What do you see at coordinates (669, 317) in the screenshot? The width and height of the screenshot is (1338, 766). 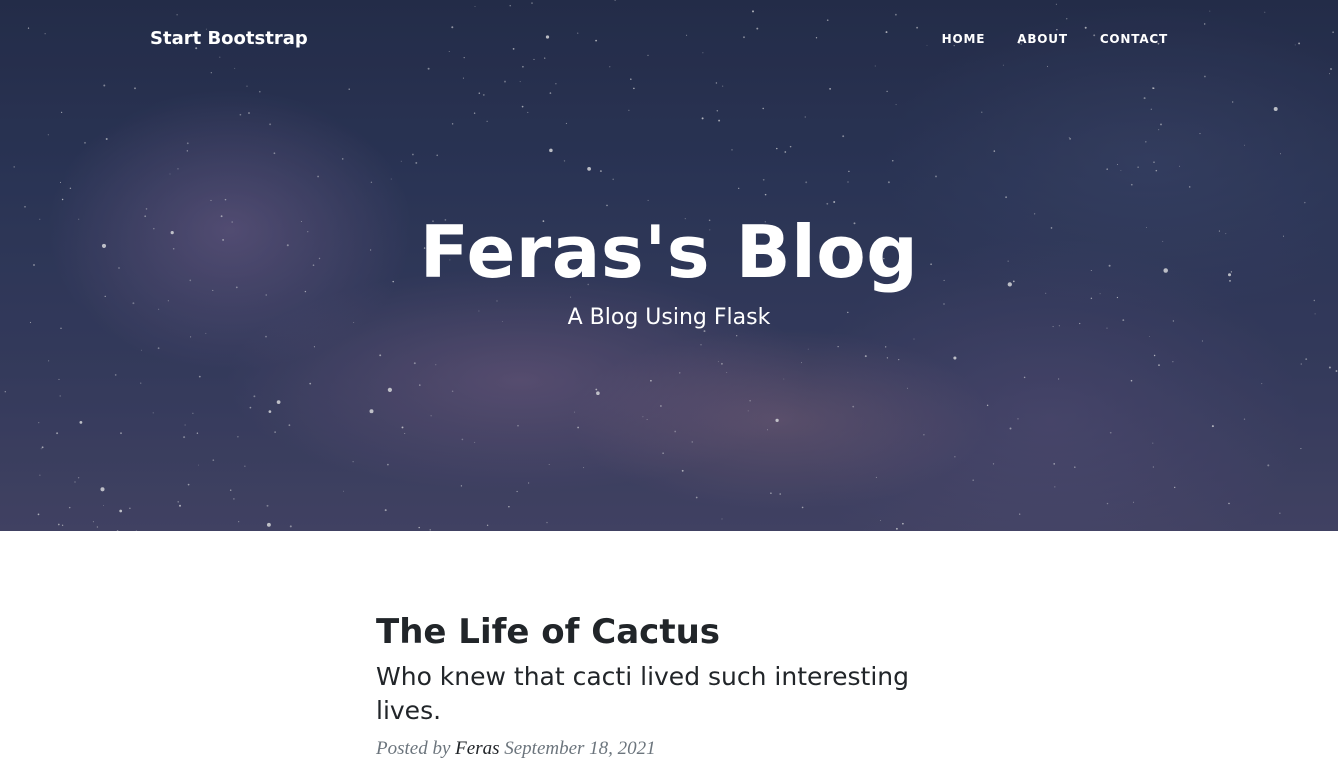 I see `site-subtitle: A Blog Using Flask` at bounding box center [669, 317].